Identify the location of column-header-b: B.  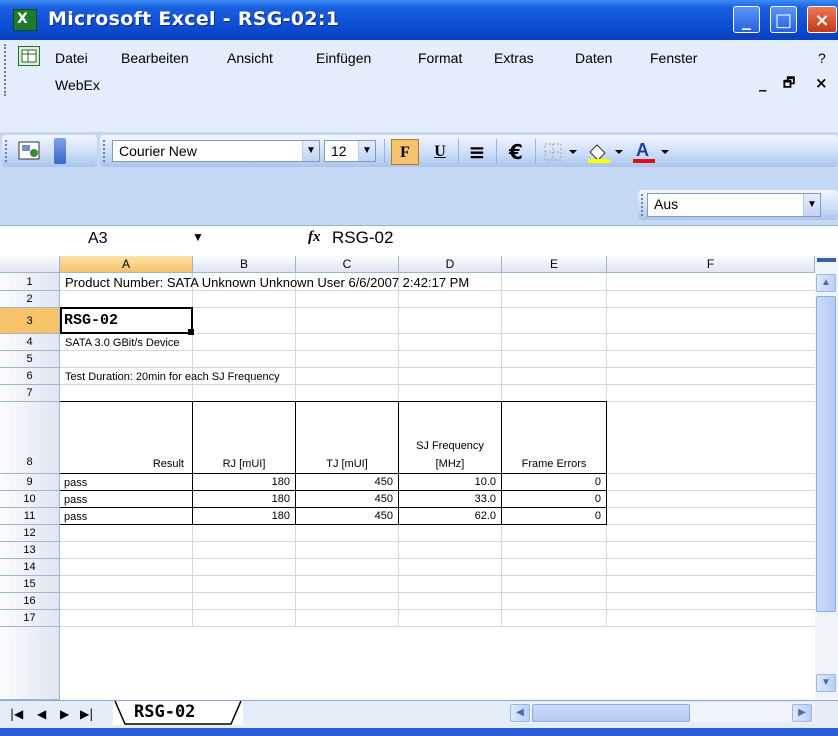
(244, 264).